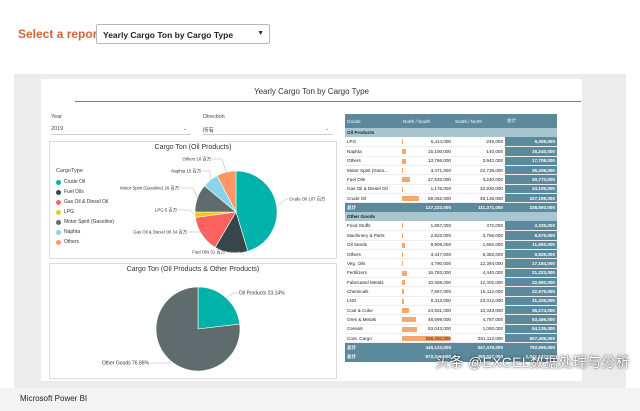 The image size is (640, 411). I want to click on subtotal-total: 238,593,000, so click(531, 207).